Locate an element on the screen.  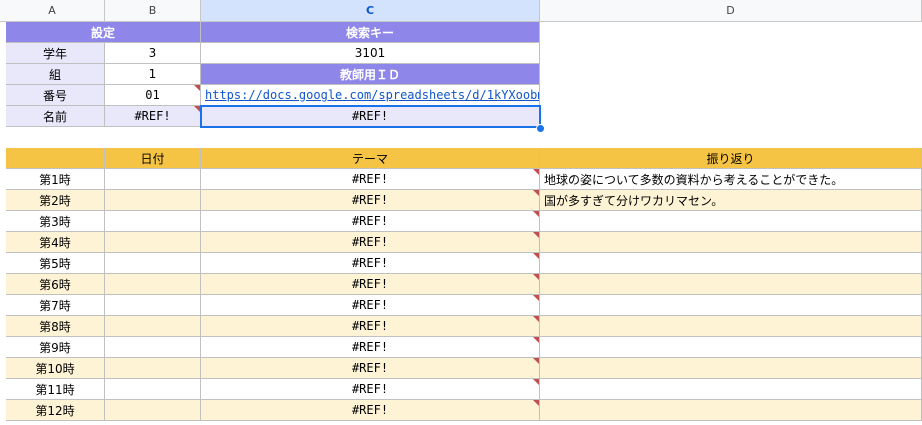
cell-text: 第1時 is located at coordinates (55, 179).